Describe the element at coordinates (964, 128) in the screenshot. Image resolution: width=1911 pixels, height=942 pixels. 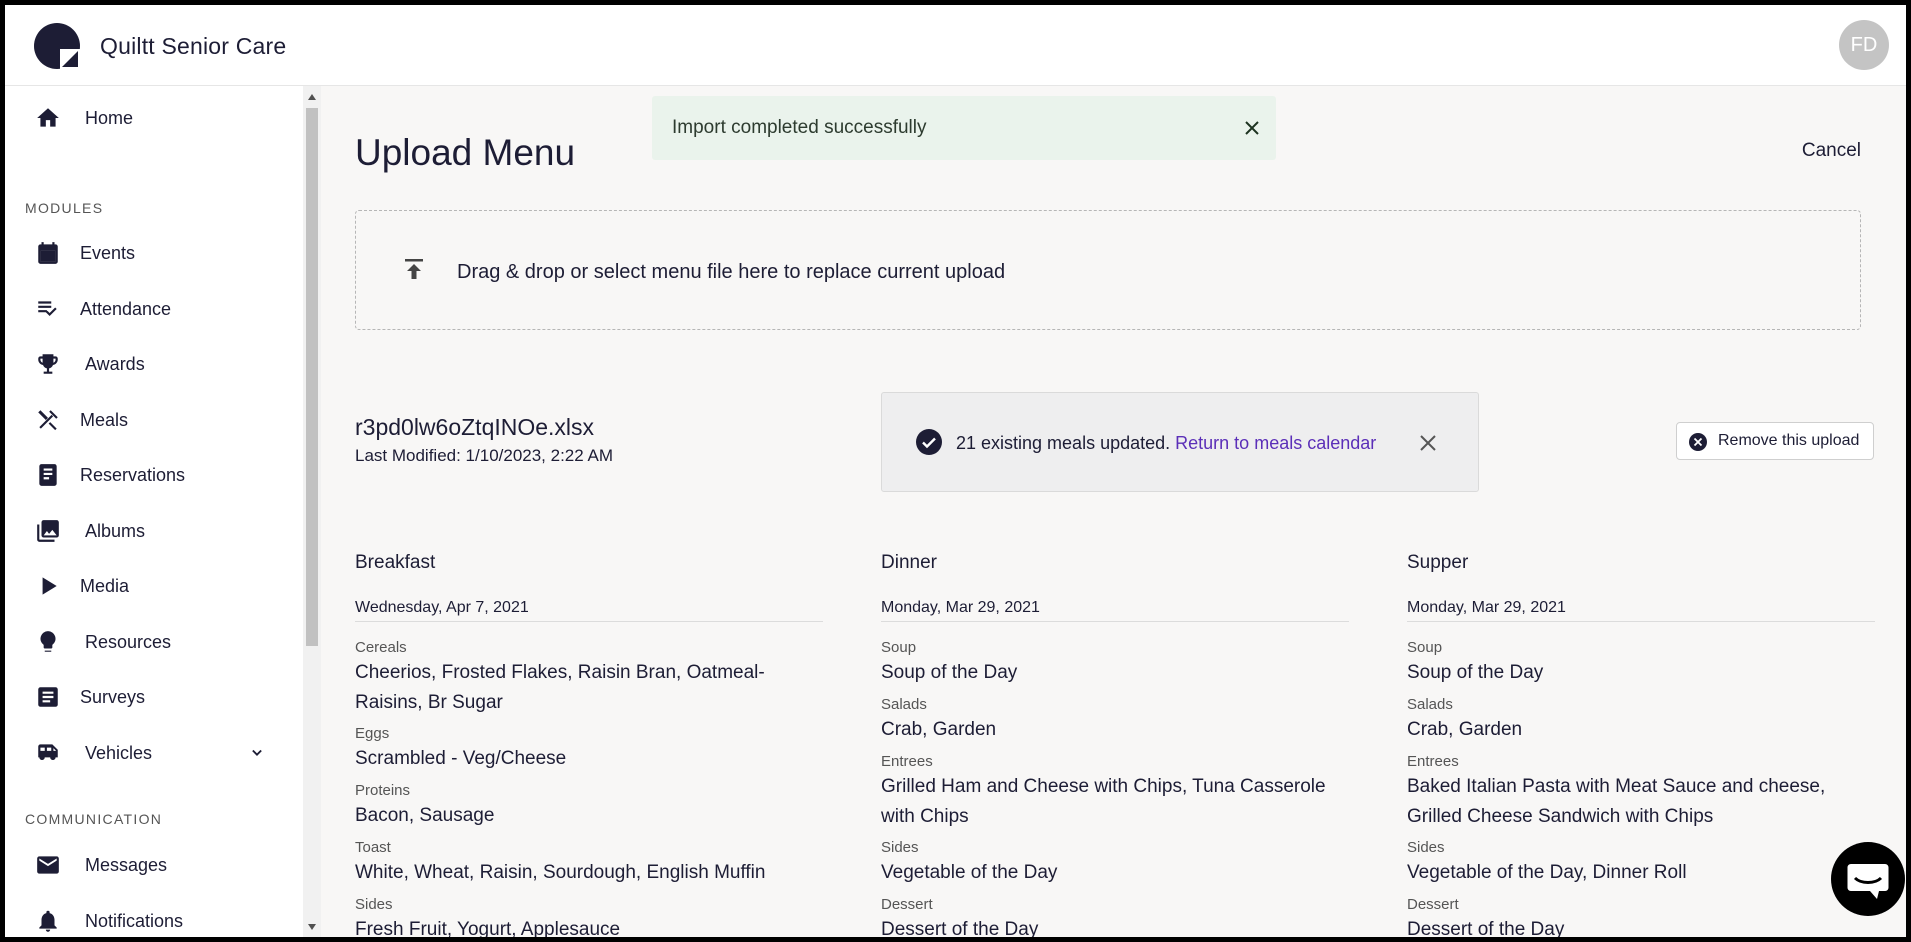
I see `success-toast: Import completed successfully` at that location.